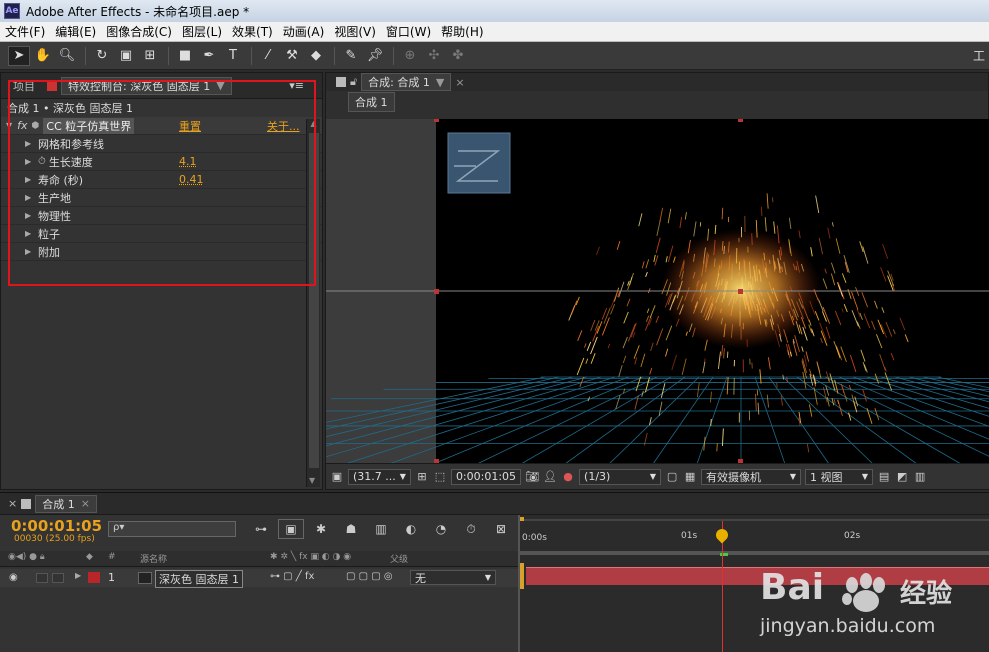 Image resolution: width=989 pixels, height=652 pixels. What do you see at coordinates (379, 476) in the screenshot?
I see `zoom-dropdown: (31.7 ... ▼` at bounding box center [379, 476].